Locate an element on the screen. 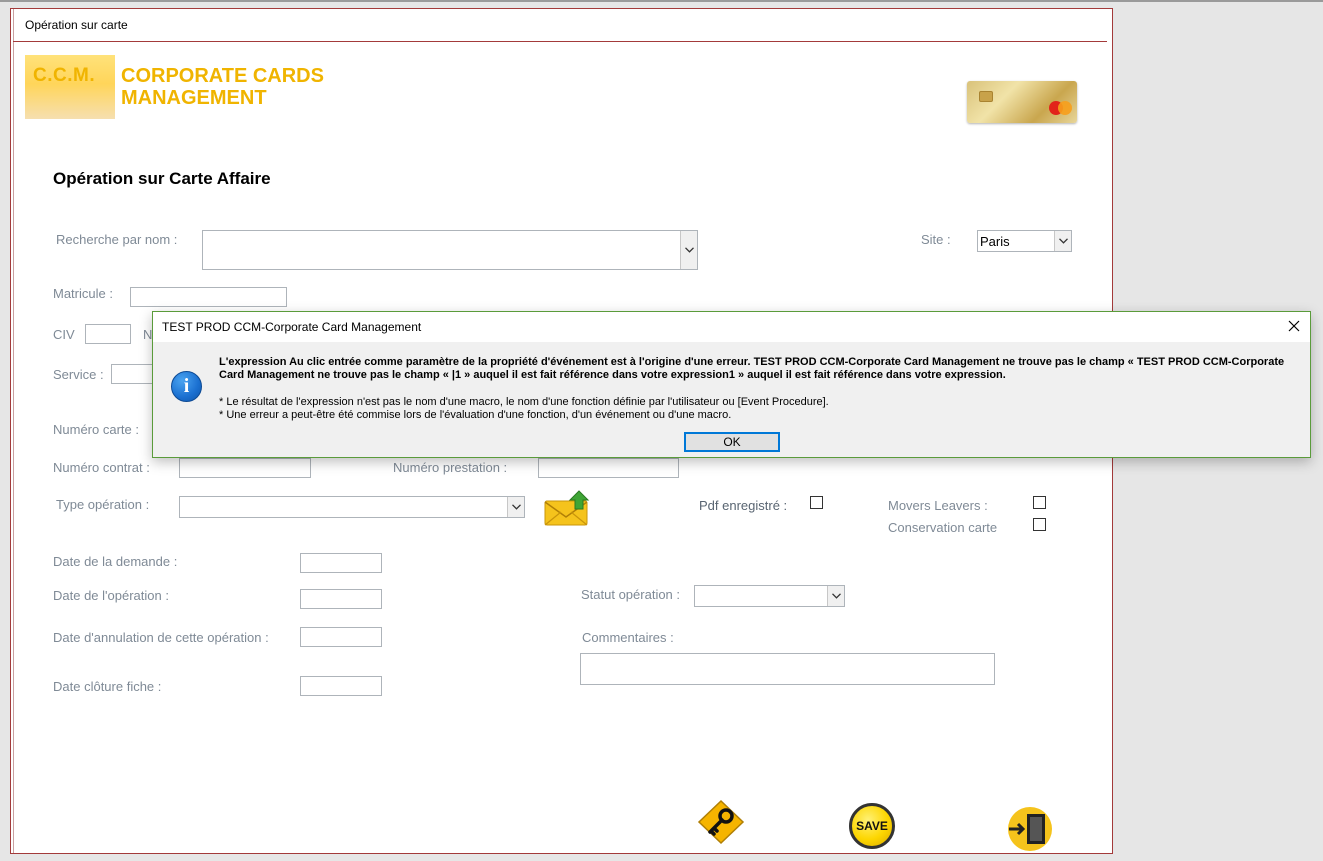  movers-leavers-checkbox is located at coordinates (1039, 502).